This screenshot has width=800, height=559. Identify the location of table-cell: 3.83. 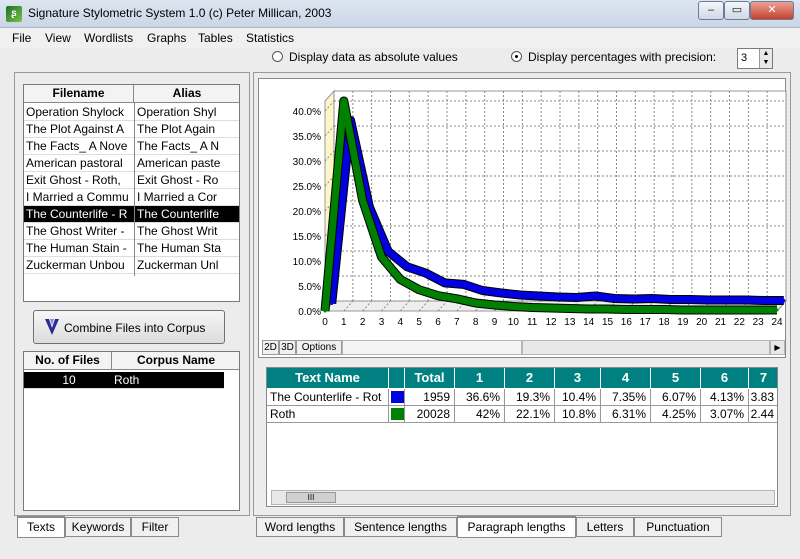
(763, 397).